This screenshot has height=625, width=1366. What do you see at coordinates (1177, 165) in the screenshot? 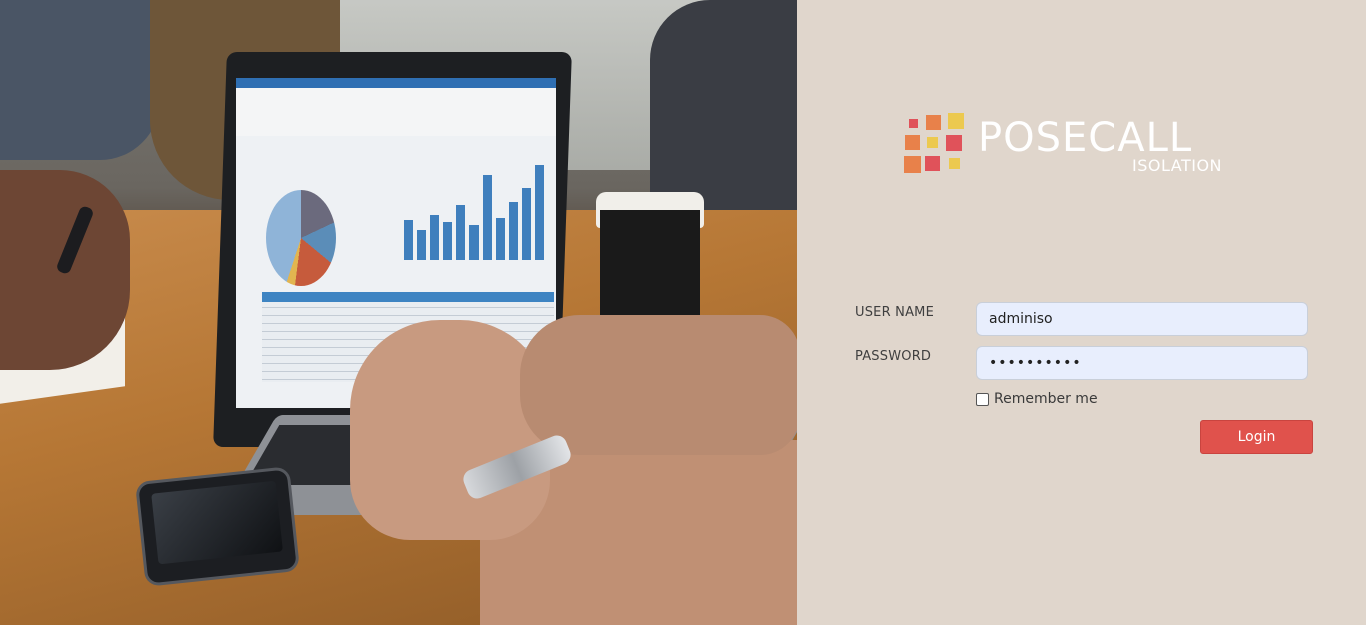
I see `brand-subtitle: ISOLATION` at bounding box center [1177, 165].